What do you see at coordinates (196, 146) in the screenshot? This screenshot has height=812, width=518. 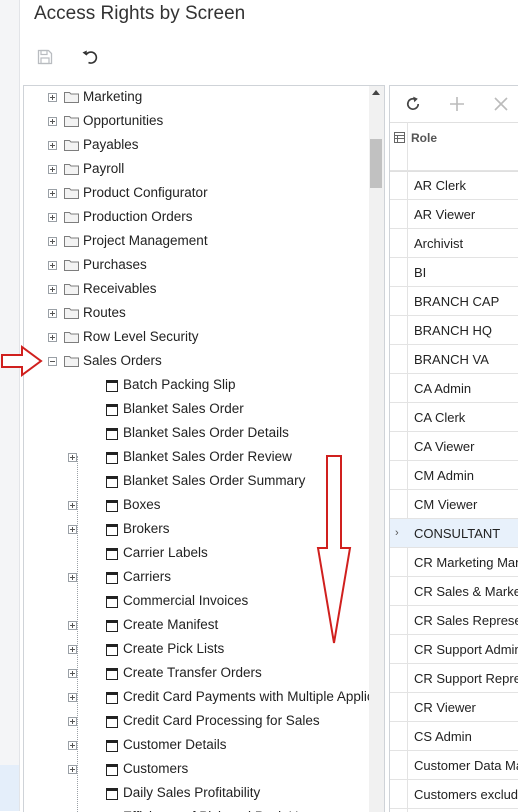 I see `tree-folder-item: Payables` at bounding box center [196, 146].